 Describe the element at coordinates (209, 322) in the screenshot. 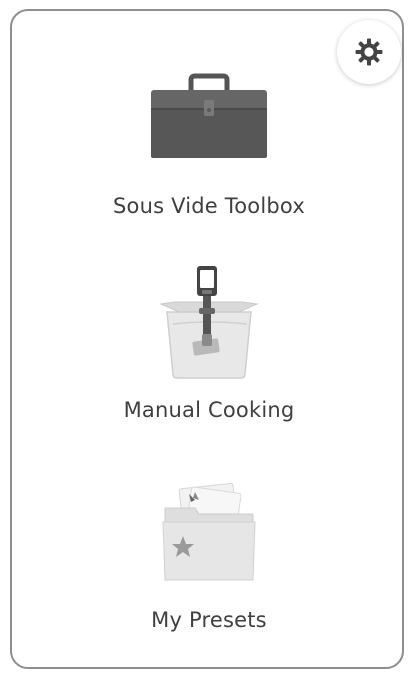

I see `sous-vide-cooker-icon` at that location.